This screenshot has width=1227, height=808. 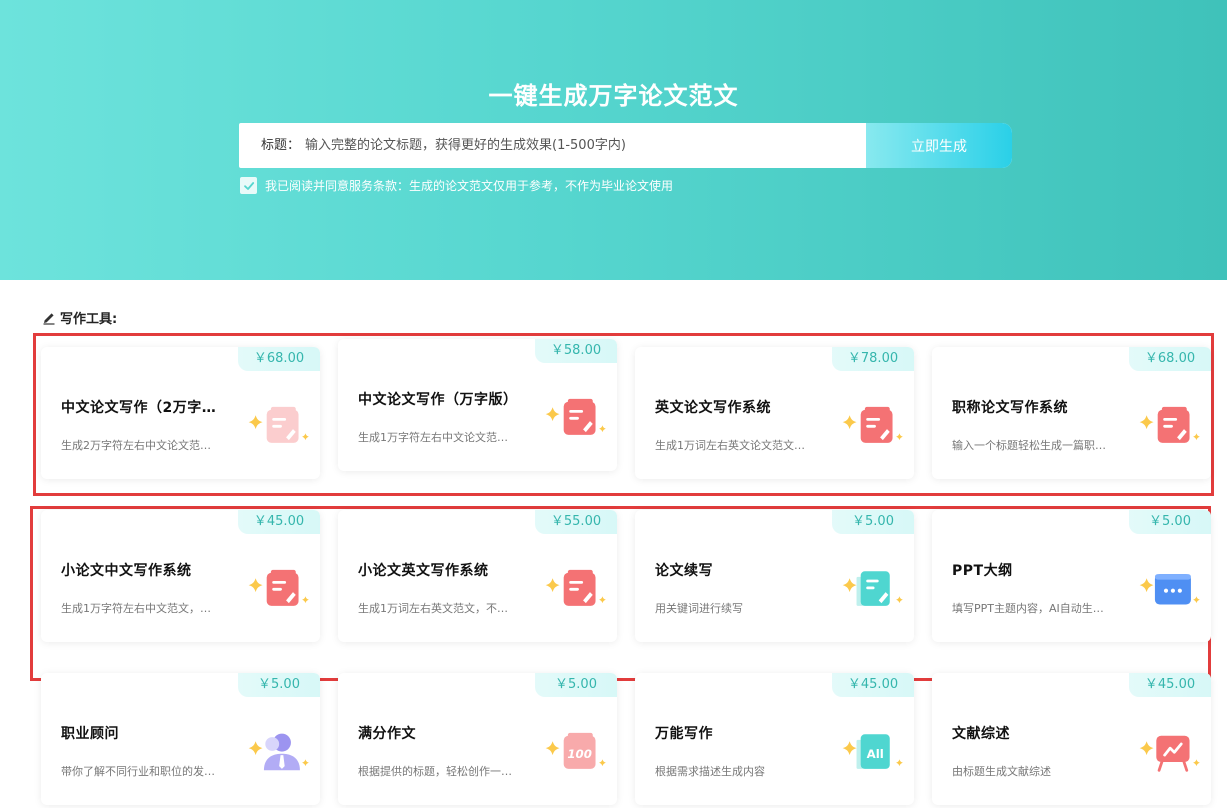 I want to click on tool-card: ￥5.00 职业顾问带你了解不同行业和职位的发展前景, so click(x=180, y=739).